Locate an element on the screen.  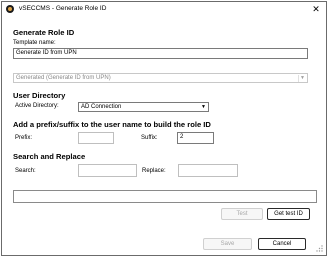
prefix-input is located at coordinates (96, 138).